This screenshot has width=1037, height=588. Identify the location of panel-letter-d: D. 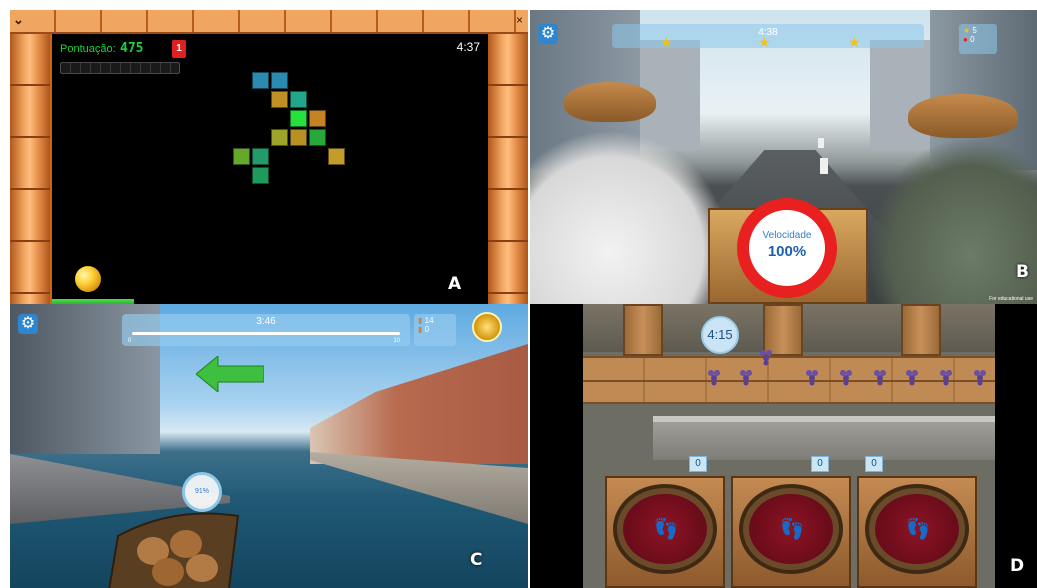
(1017, 566).